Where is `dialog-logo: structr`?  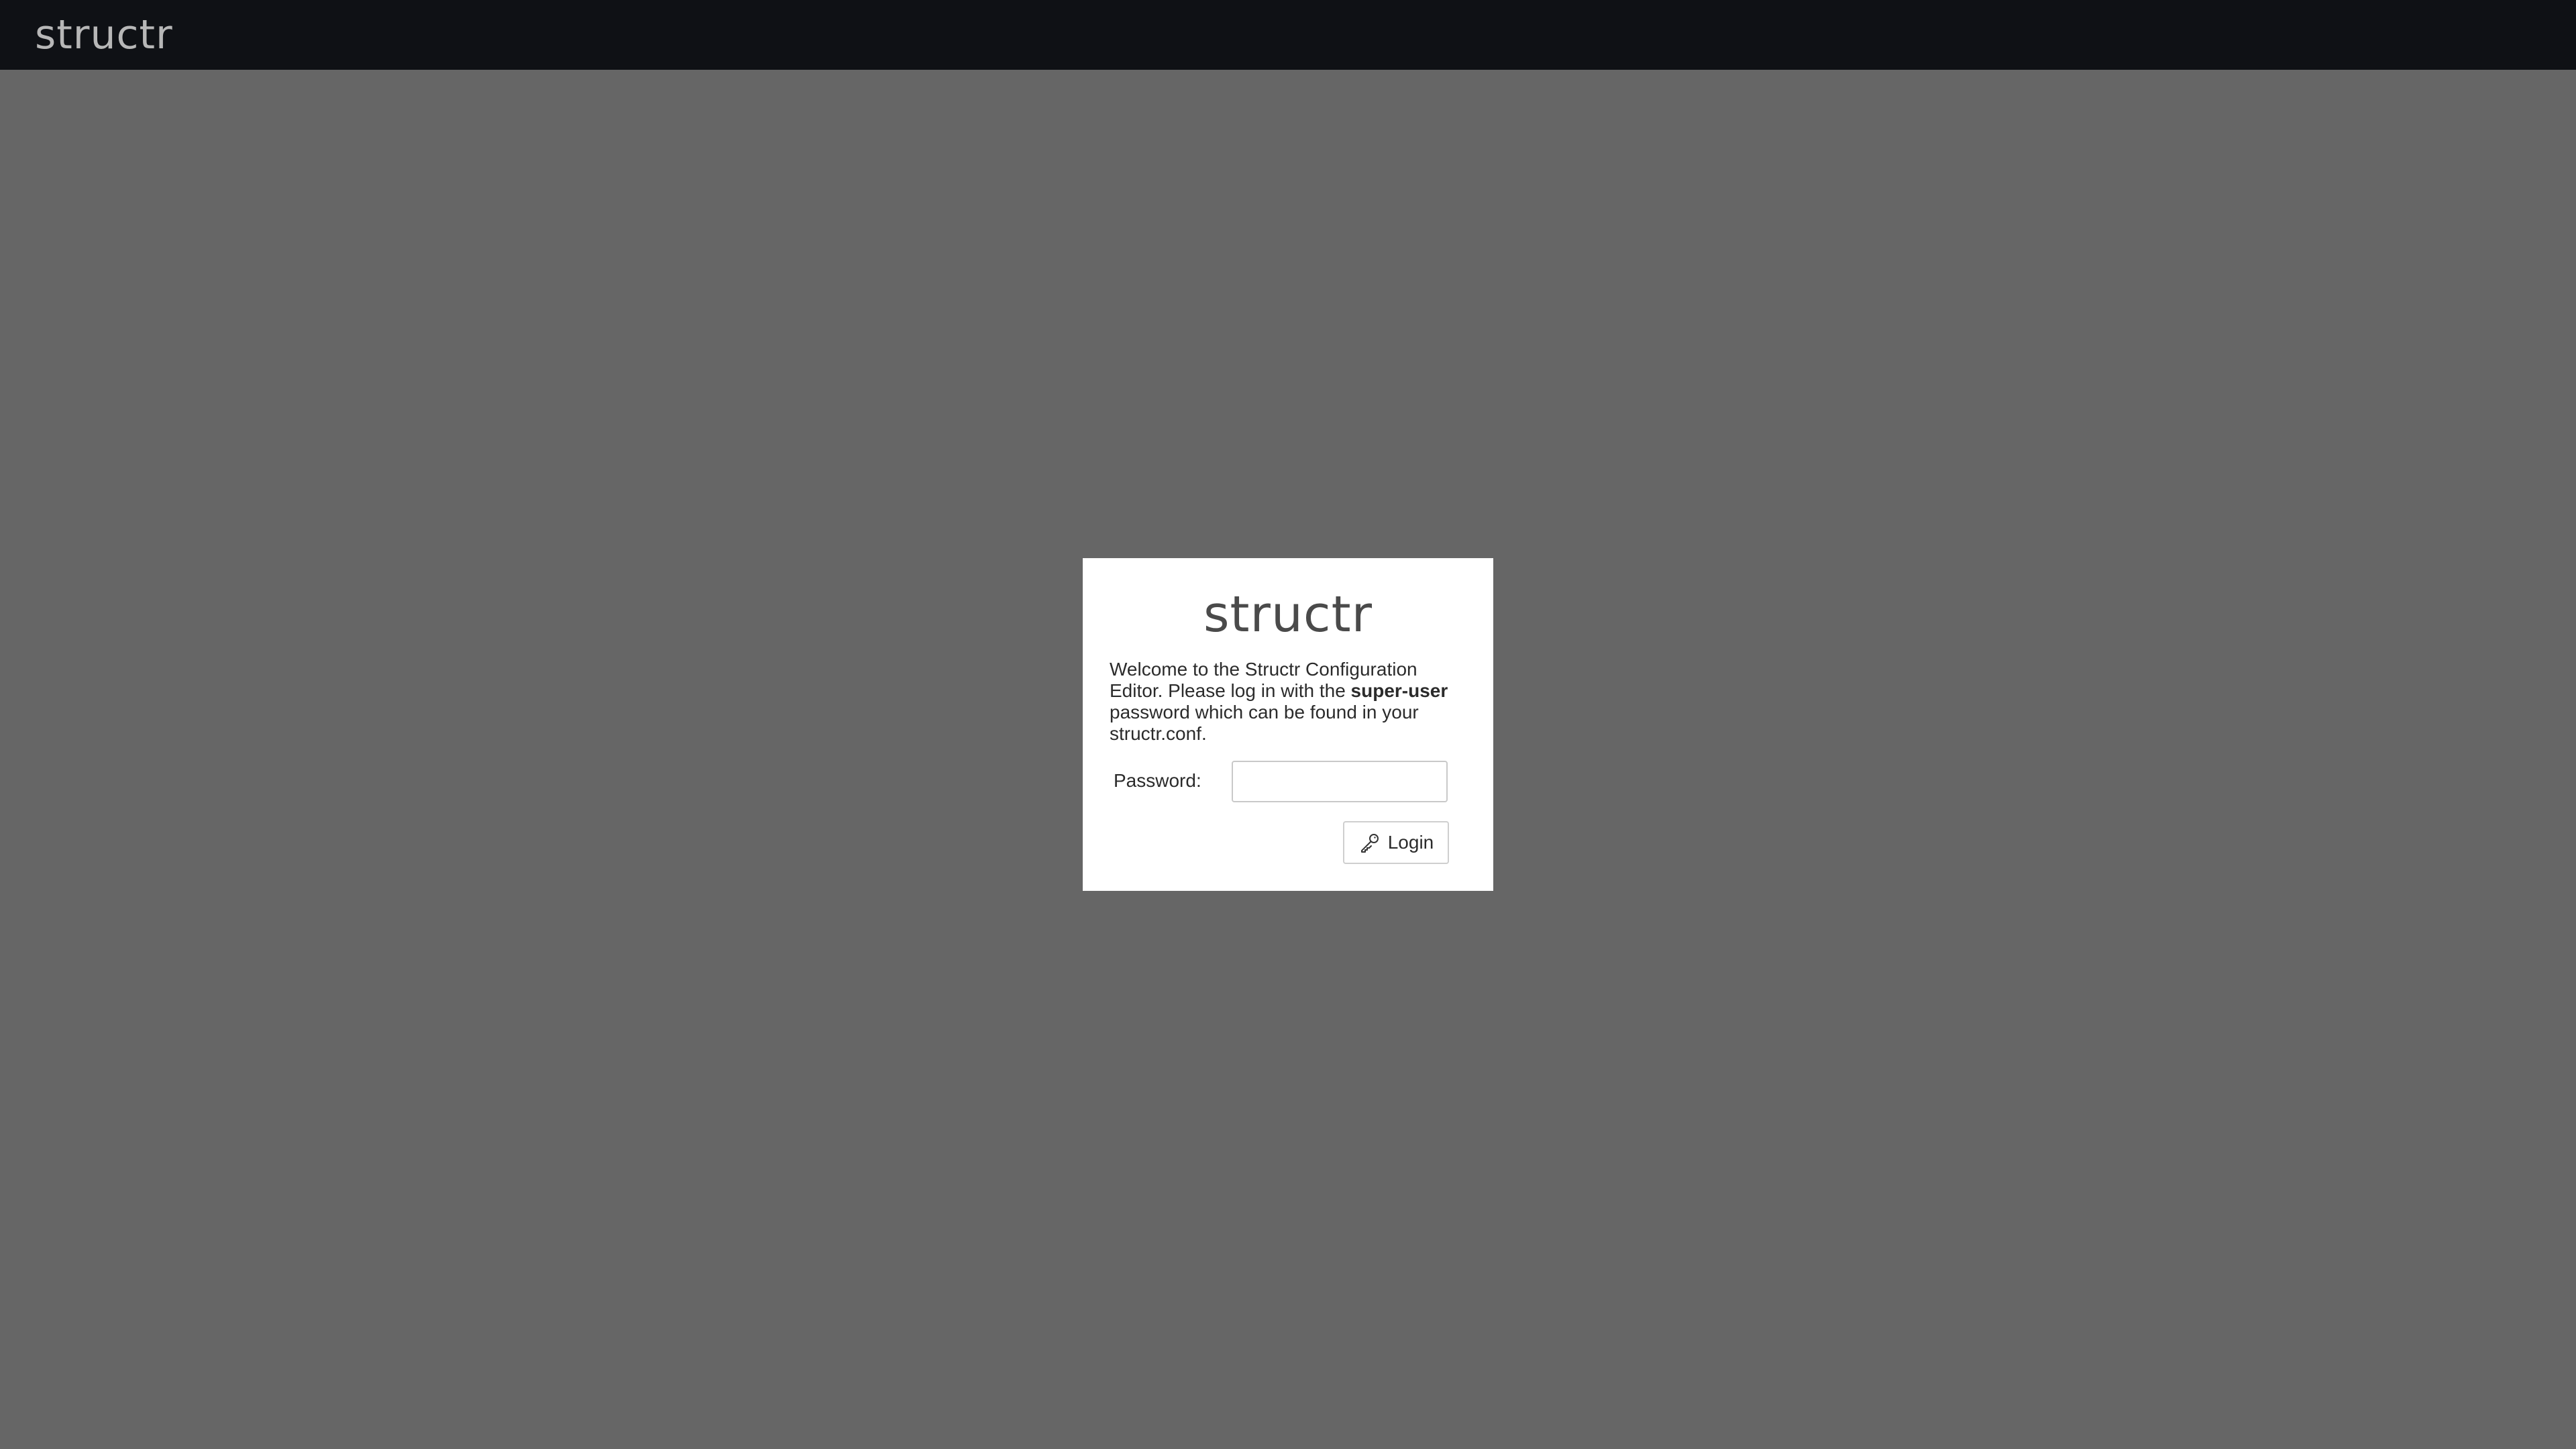
dialog-logo: structr is located at coordinates (1288, 614).